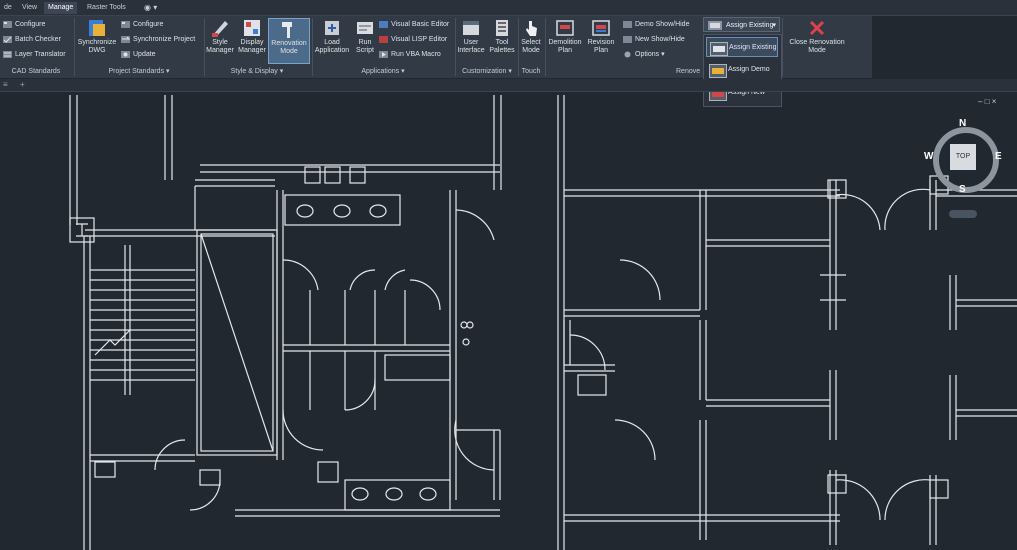 This screenshot has width=1017, height=550. What do you see at coordinates (125, 39) in the screenshot?
I see `synchronize-project-icon` at bounding box center [125, 39].